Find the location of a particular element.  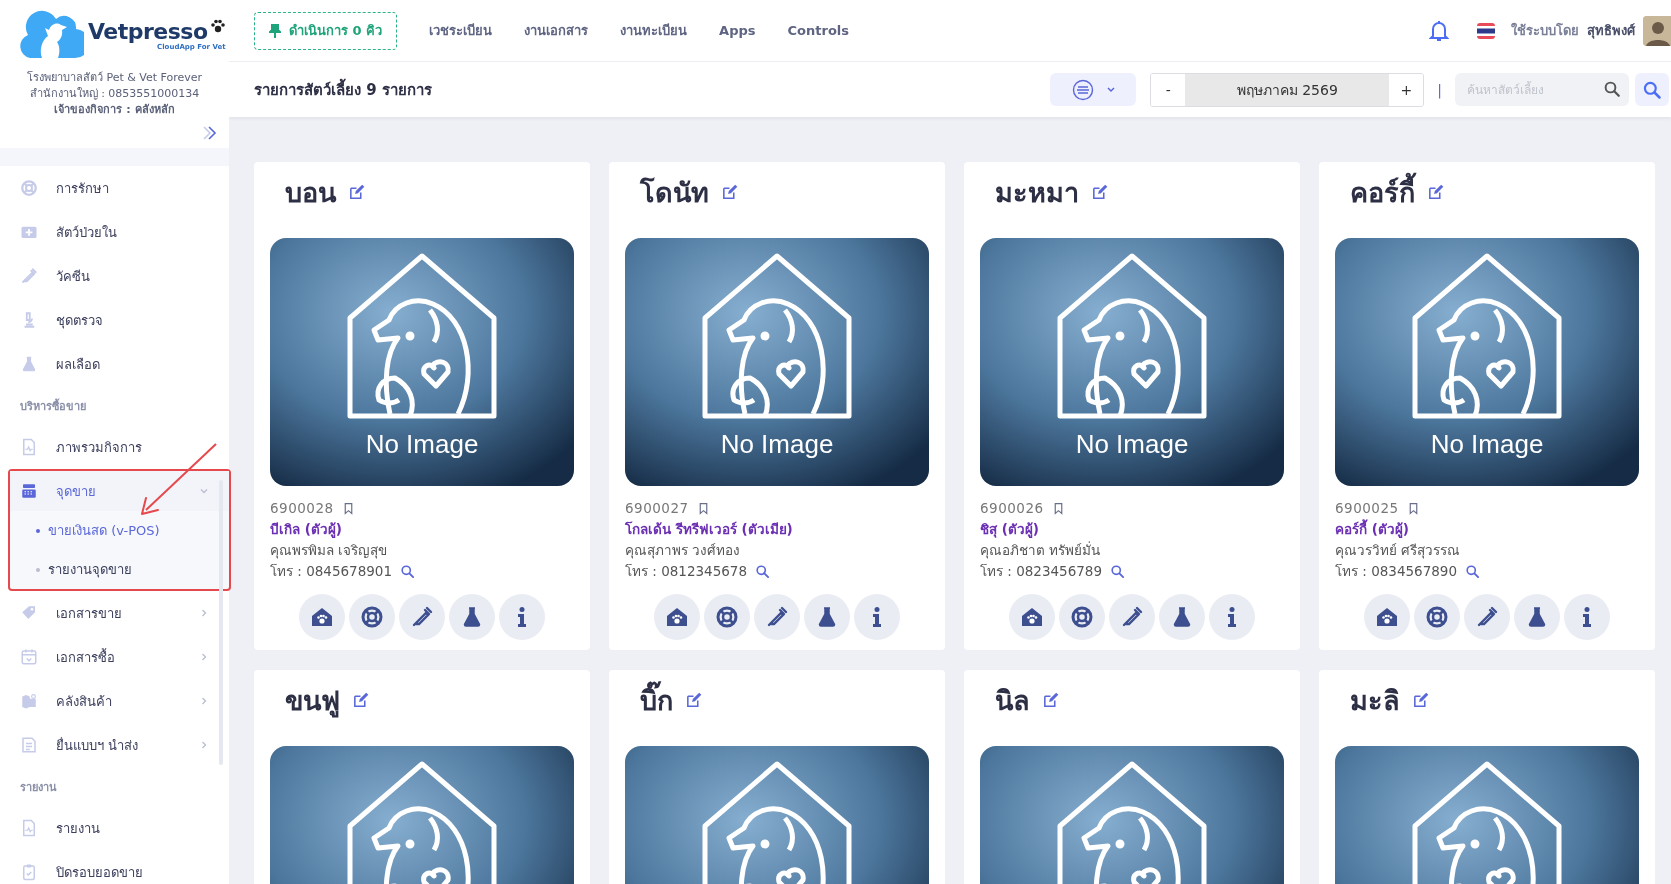

menu-item: Controls is located at coordinates (818, 30).